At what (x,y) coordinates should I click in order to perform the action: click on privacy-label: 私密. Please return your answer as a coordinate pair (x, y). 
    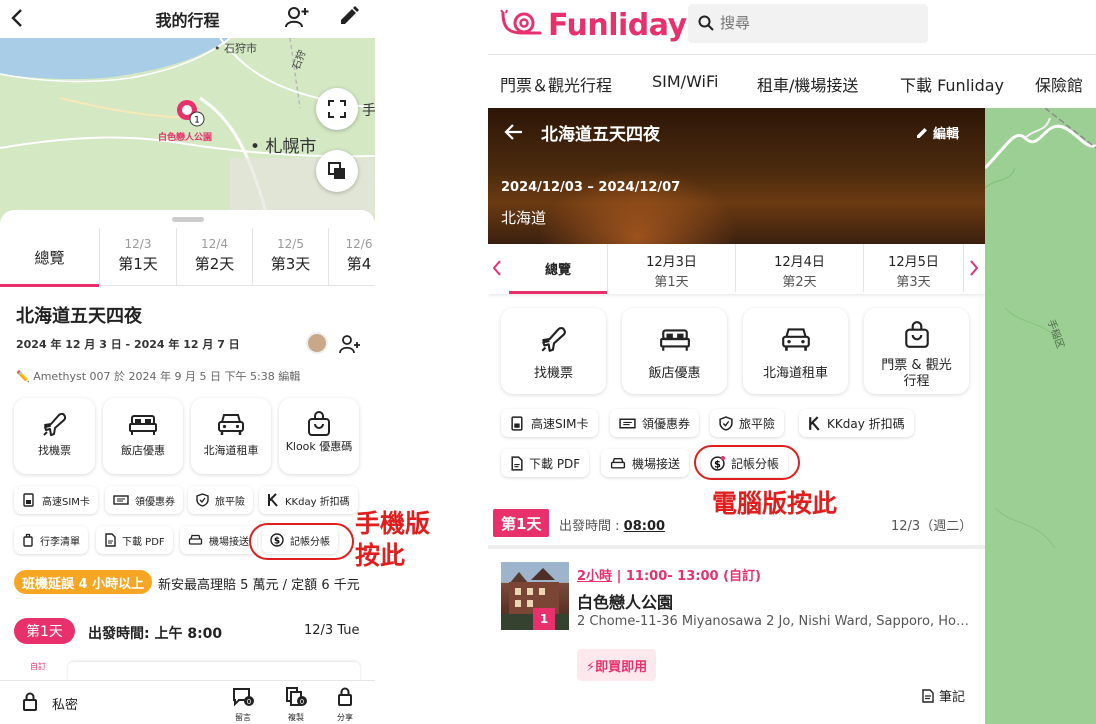
    Looking at the image, I should click on (65, 703).